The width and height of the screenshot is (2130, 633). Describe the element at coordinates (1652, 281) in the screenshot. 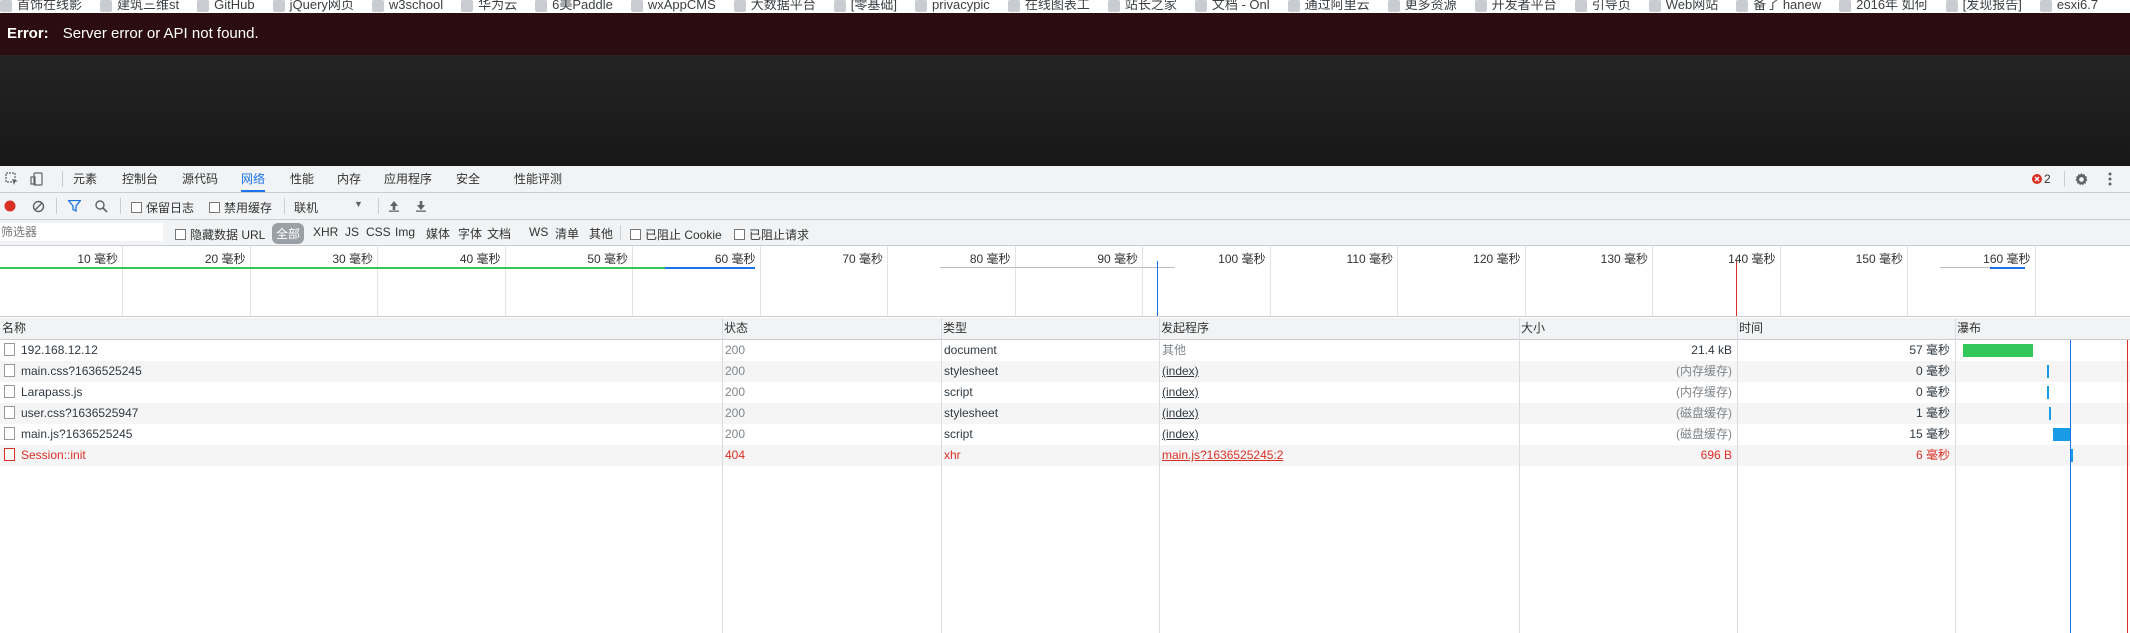

I see `overview-gridline` at that location.